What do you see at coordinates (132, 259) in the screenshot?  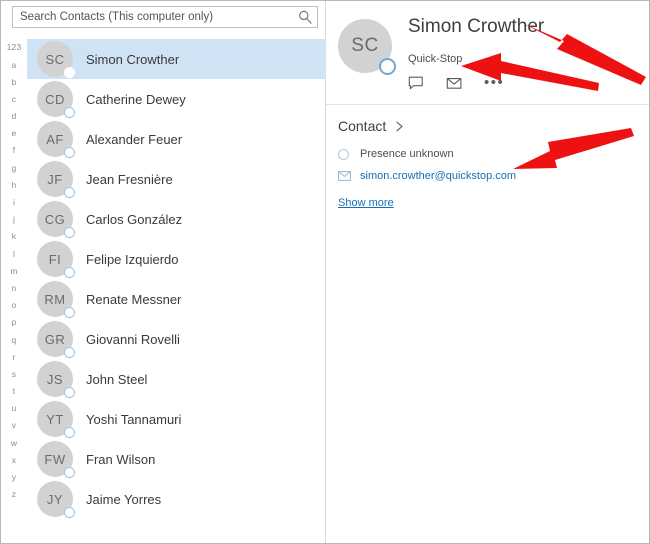 I see `contact-name: Felipe Izquierdo` at bounding box center [132, 259].